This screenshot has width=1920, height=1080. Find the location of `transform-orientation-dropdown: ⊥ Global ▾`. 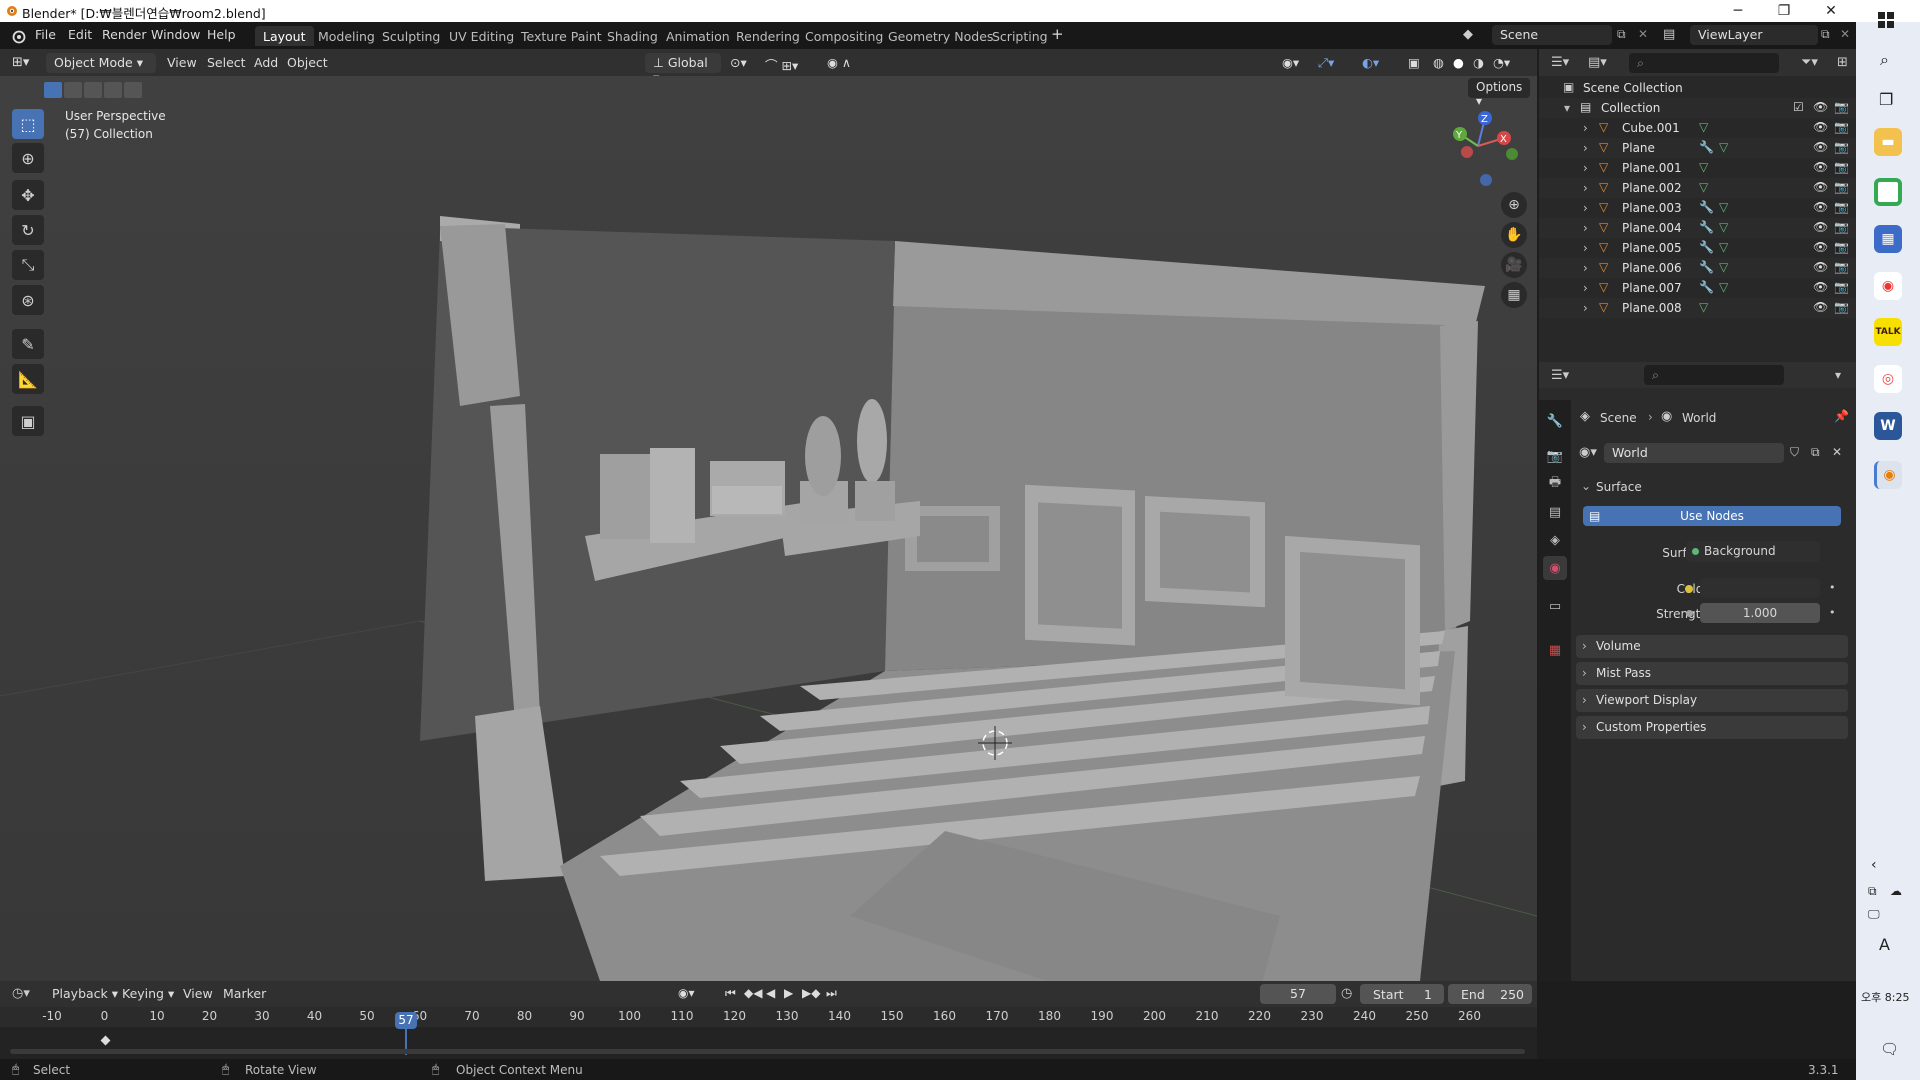

transform-orientation-dropdown: ⊥ Global ▾ is located at coordinates (683, 69).